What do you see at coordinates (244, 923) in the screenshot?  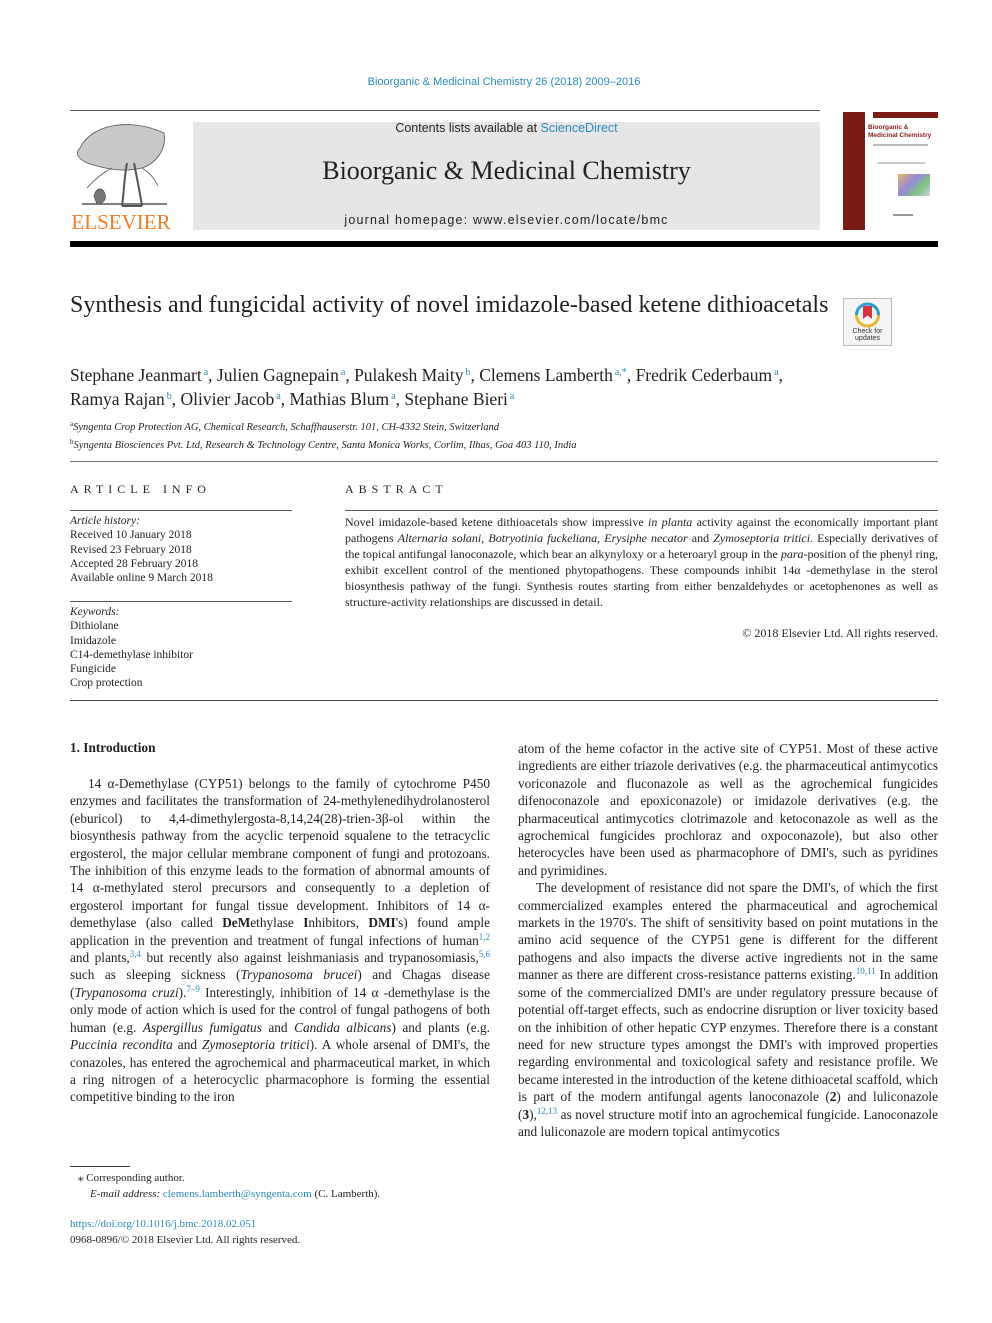 I see `bold-term: M` at bounding box center [244, 923].